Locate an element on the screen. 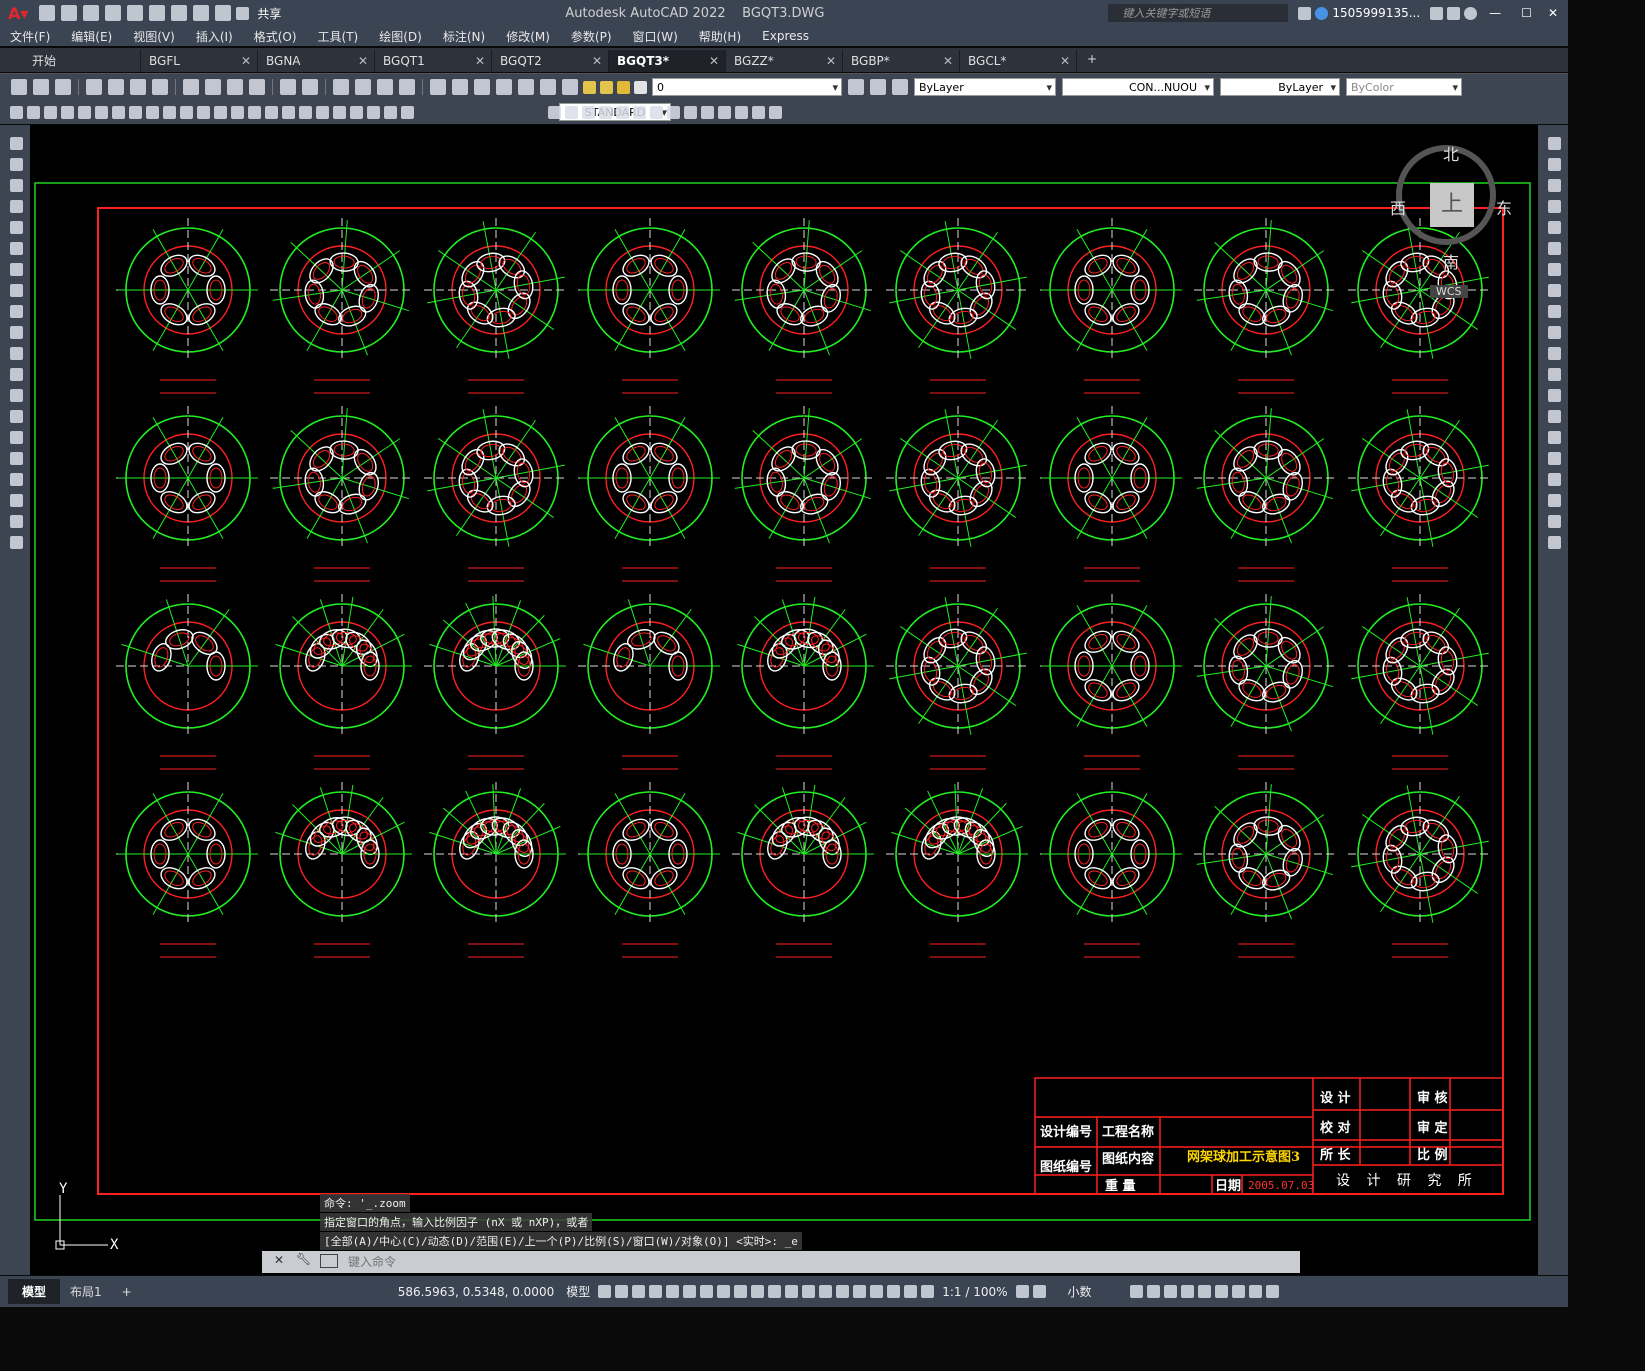  model-space-button: 模型 is located at coordinates (578, 1291).